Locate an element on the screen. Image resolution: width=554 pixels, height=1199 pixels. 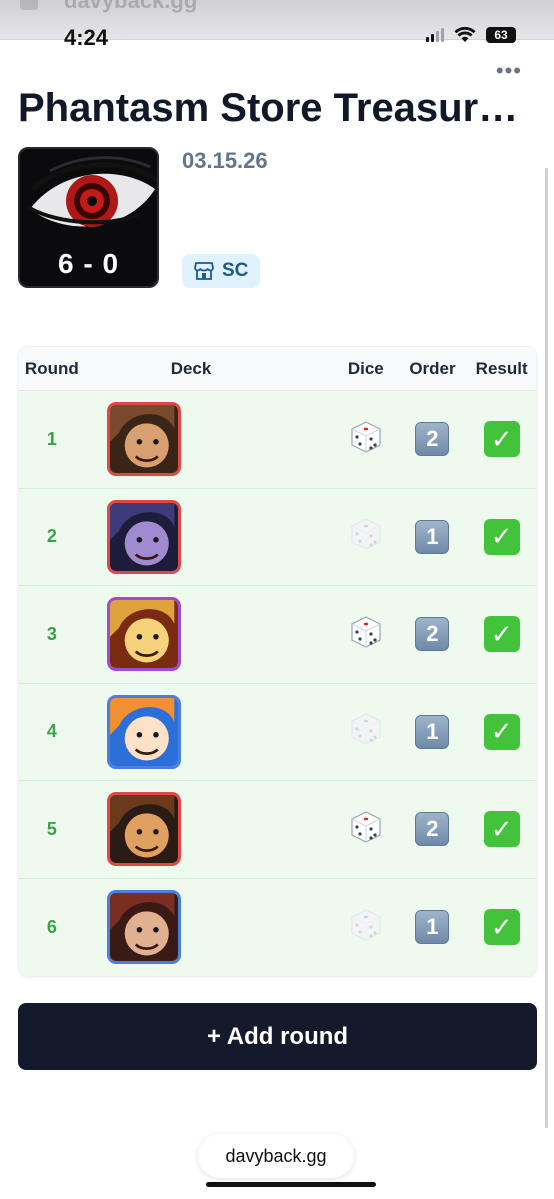
table-row: 5 2 ✓ is located at coordinates (277, 830).